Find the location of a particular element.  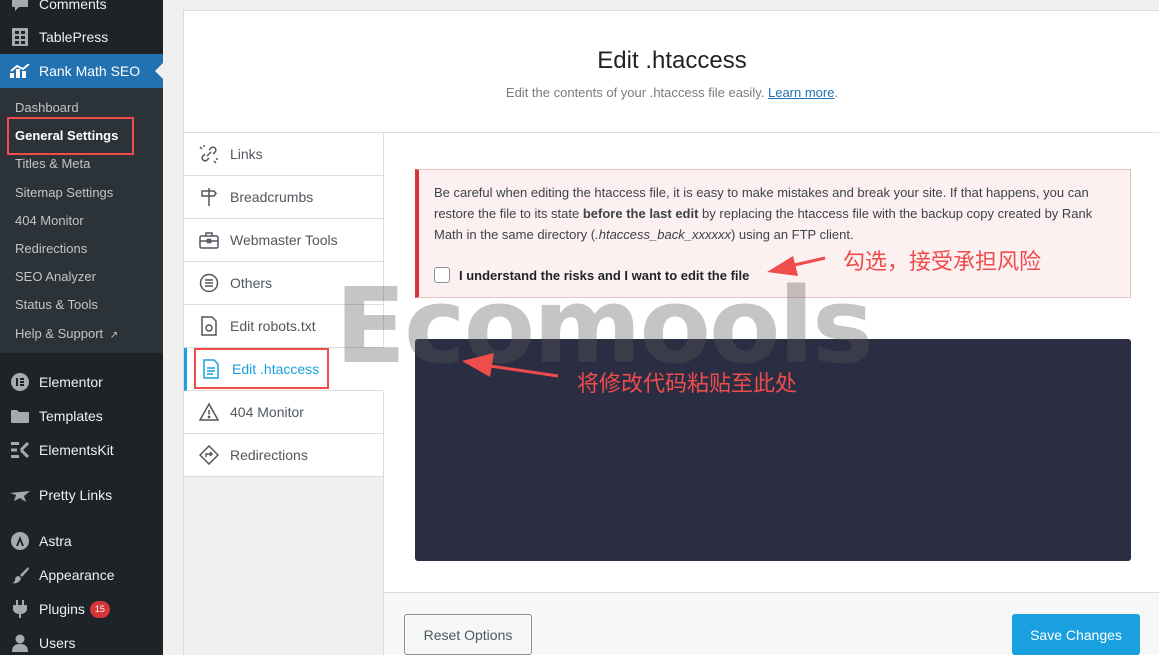

annotation-check-risks: 勾选，接受承担风险 is located at coordinates (942, 262).